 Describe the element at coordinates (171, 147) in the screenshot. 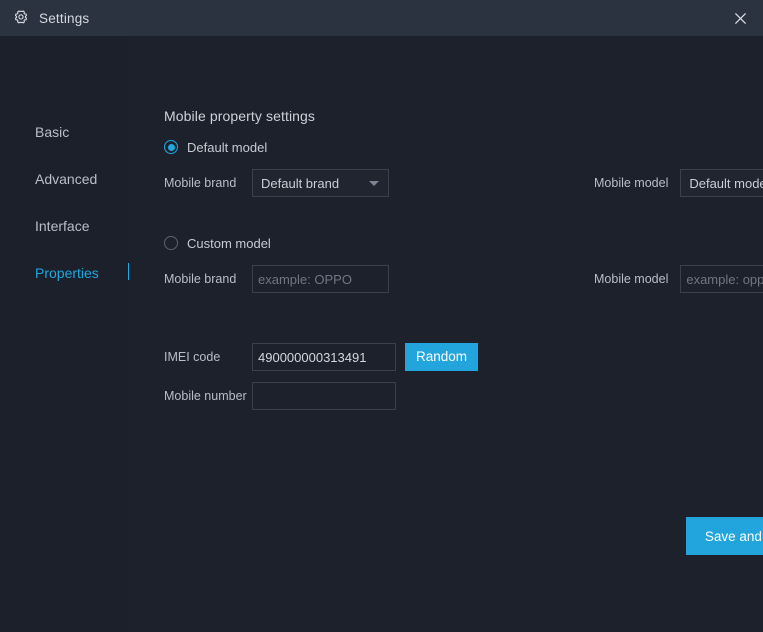

I see `radio-default-model-indicator` at that location.